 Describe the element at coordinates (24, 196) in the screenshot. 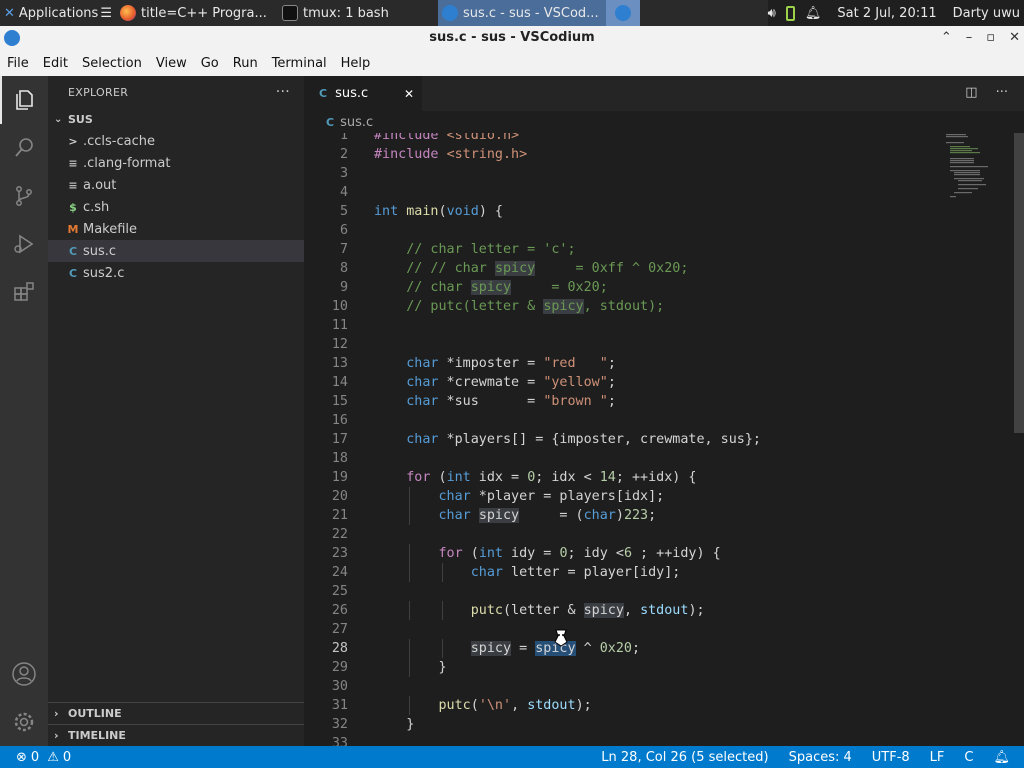

I see `source-control-activity` at that location.